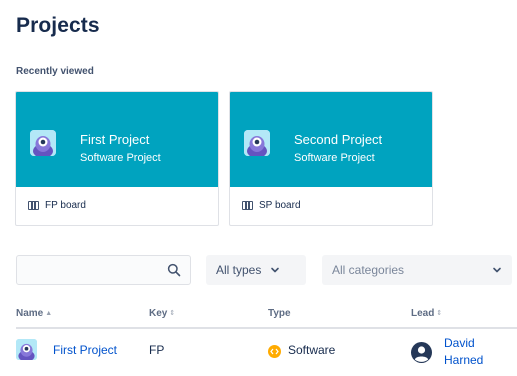 The image size is (517, 376). Describe the element at coordinates (92, 270) in the screenshot. I see `search-input` at that location.